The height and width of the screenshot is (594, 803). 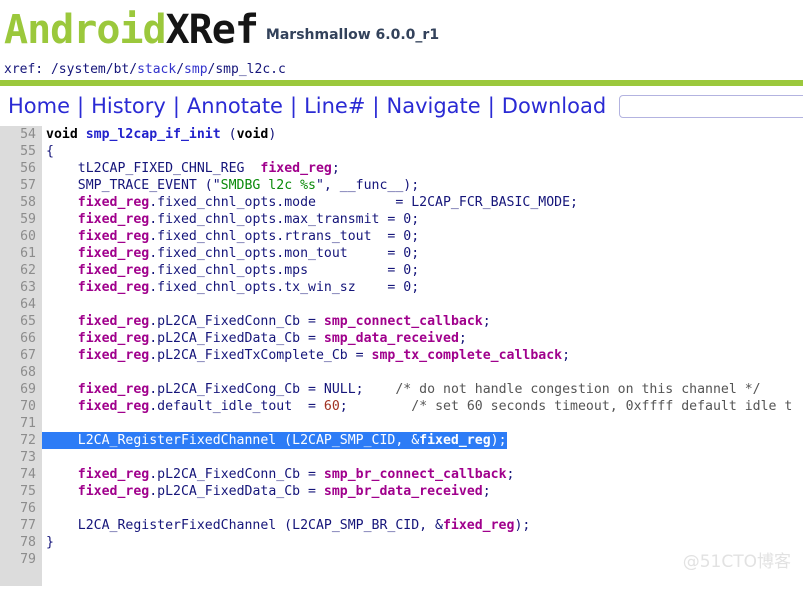 What do you see at coordinates (21, 151) in the screenshot?
I see `line-number: 55` at bounding box center [21, 151].